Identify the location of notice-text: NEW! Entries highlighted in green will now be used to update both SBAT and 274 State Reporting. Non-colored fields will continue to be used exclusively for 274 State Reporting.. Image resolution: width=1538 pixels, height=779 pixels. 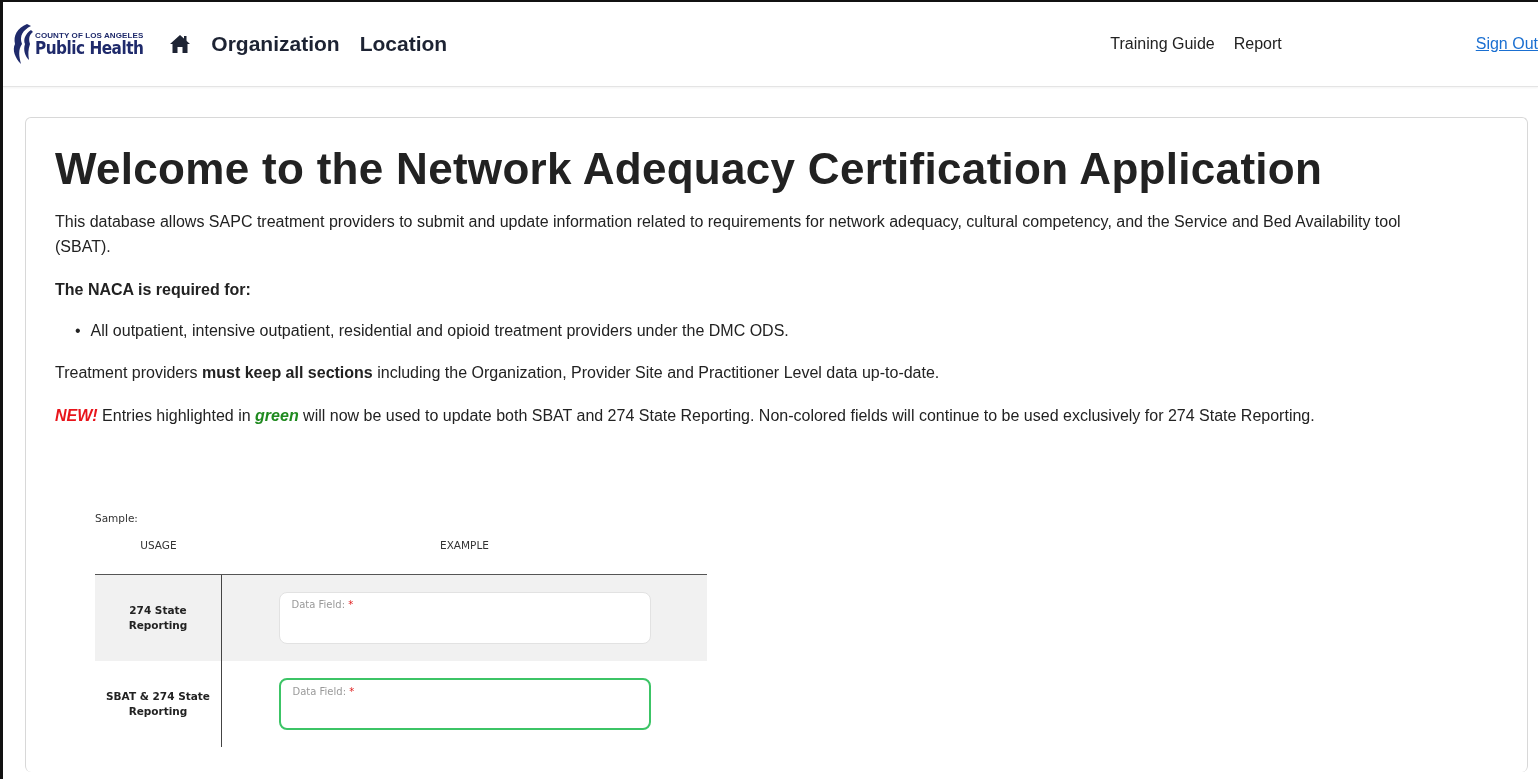
(685, 415).